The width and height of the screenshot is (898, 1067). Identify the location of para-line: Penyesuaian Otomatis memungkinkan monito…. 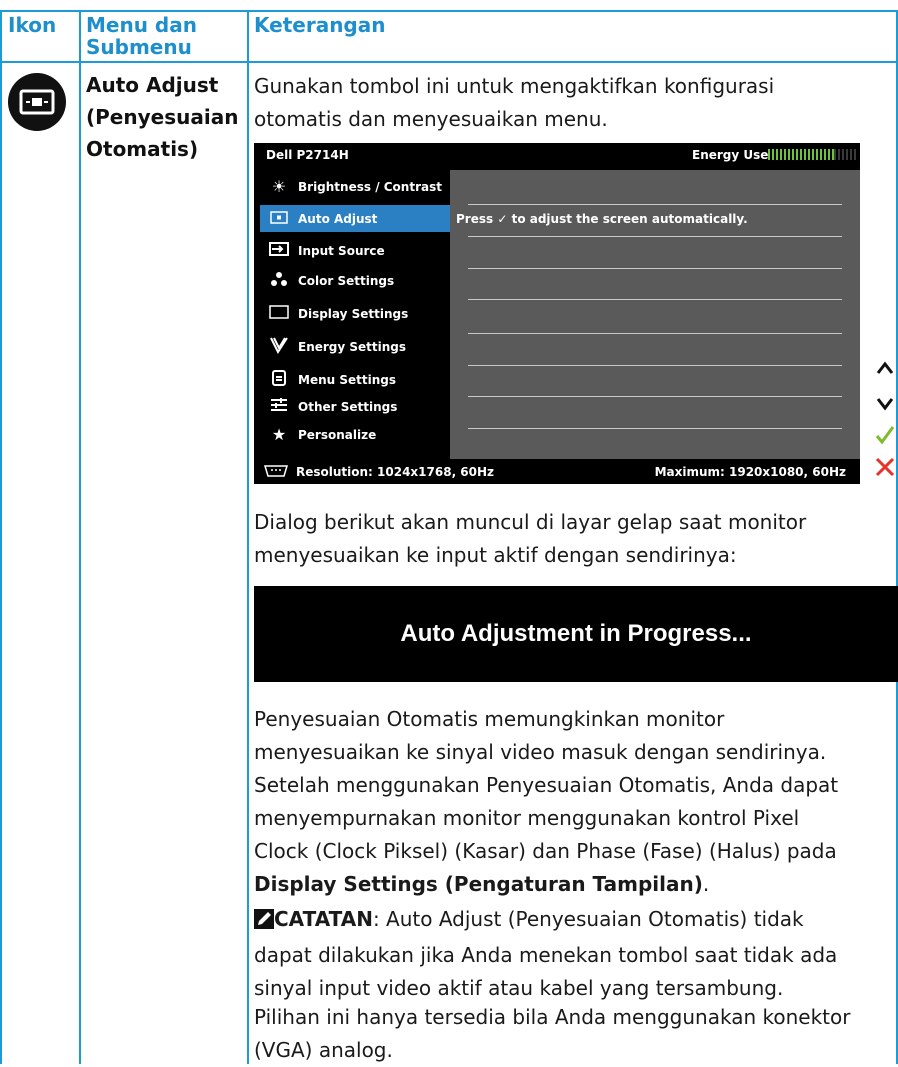
(489, 719).